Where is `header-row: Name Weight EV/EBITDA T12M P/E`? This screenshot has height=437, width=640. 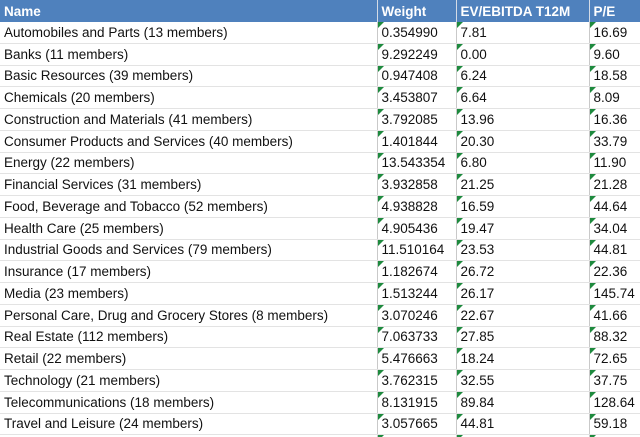
header-row: Name Weight EV/EBITDA T12M P/E is located at coordinates (320, 11).